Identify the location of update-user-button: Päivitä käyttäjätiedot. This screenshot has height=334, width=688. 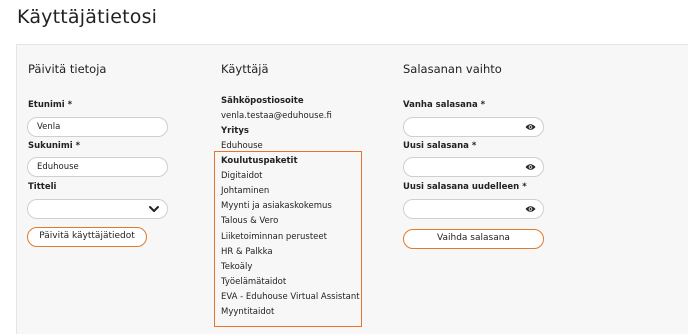
(87, 237).